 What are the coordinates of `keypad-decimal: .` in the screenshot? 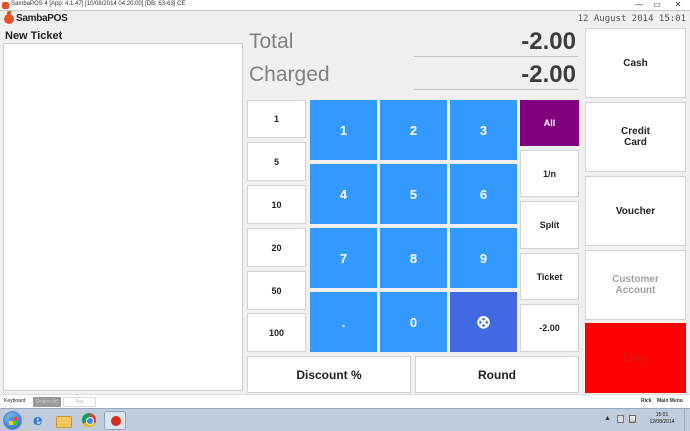 It's located at (343, 322).